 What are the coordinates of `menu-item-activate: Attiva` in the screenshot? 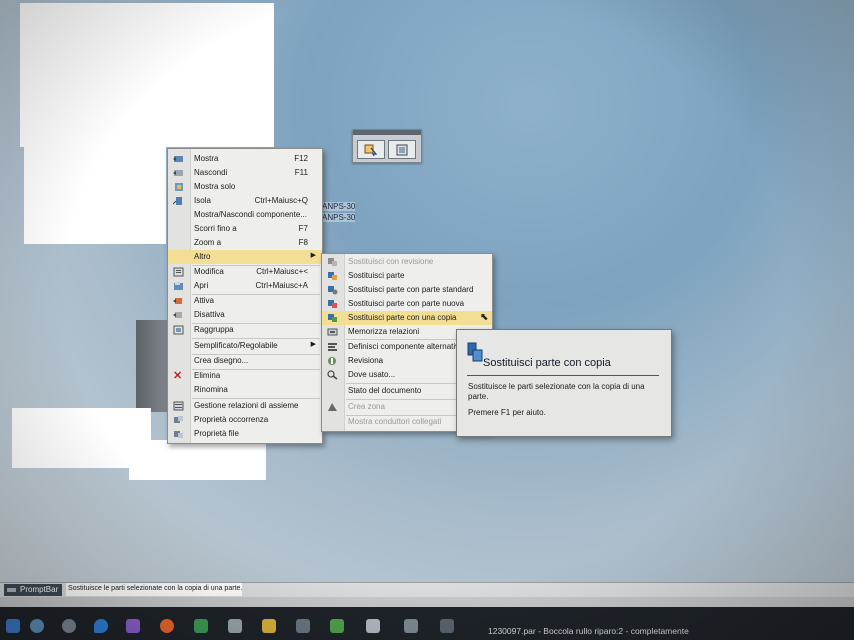 It's located at (245, 301).